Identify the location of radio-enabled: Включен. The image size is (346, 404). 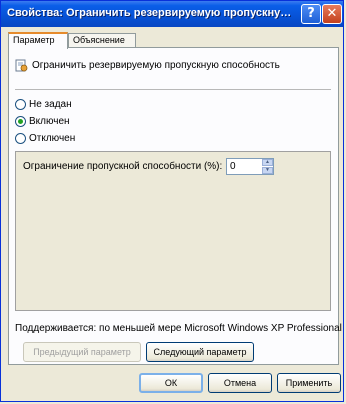
(42, 121).